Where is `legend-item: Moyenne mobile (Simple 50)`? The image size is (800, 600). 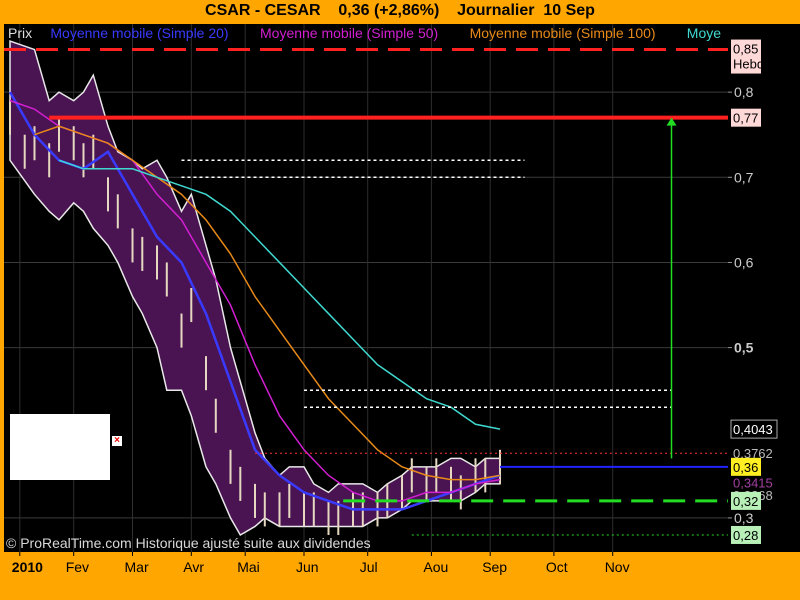 legend-item: Moyenne mobile (Simple 50) is located at coordinates (349, 33).